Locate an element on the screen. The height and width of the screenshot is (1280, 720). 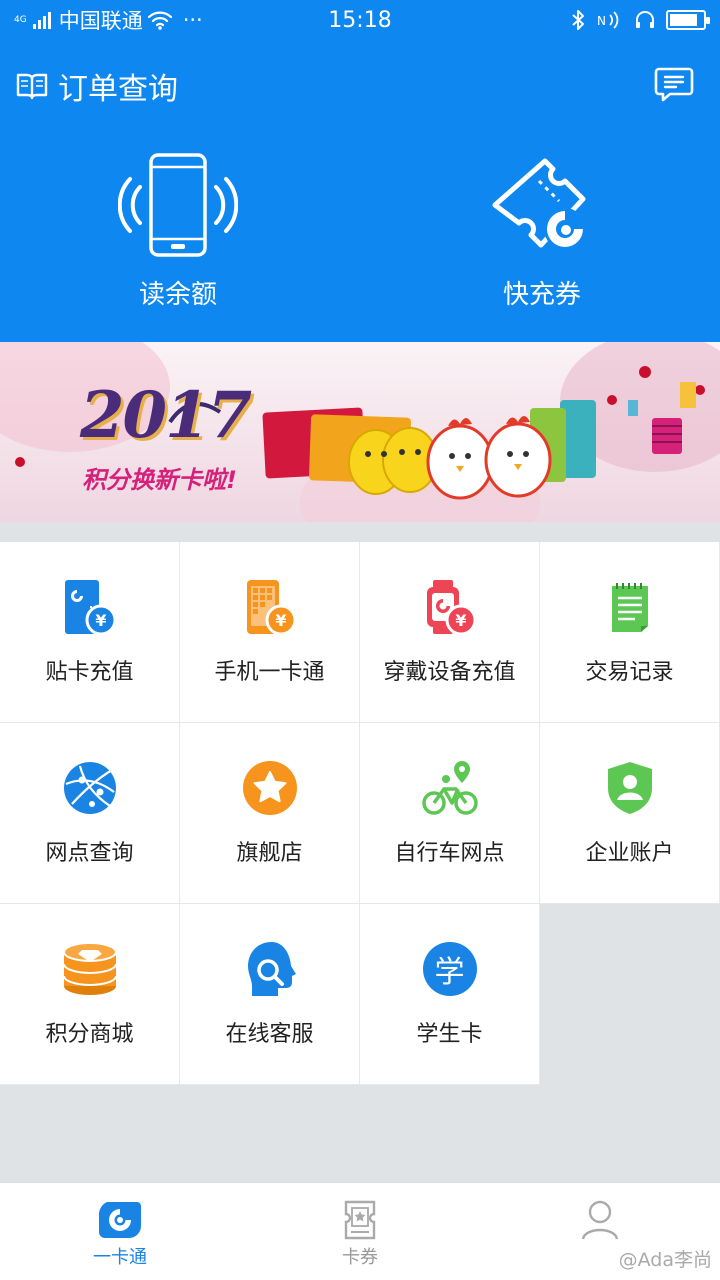
book-icon is located at coordinates (32, 86).